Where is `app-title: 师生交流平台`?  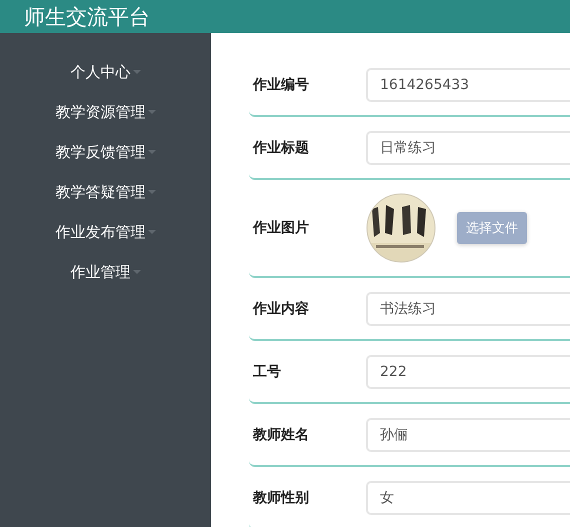 app-title: 师生交流平台 is located at coordinates (87, 17).